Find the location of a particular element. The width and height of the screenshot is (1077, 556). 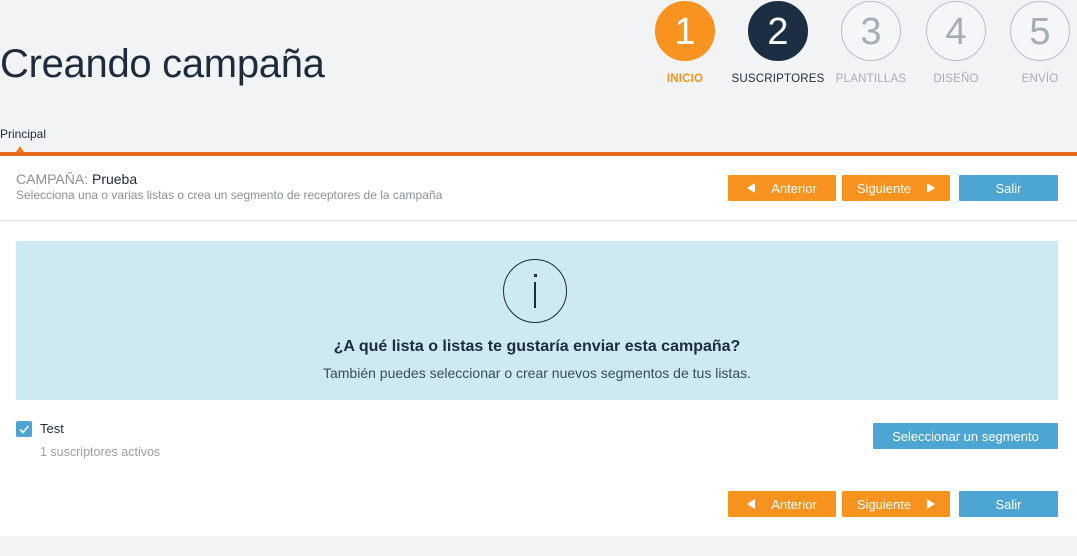

list-checkbox is located at coordinates (24, 429).